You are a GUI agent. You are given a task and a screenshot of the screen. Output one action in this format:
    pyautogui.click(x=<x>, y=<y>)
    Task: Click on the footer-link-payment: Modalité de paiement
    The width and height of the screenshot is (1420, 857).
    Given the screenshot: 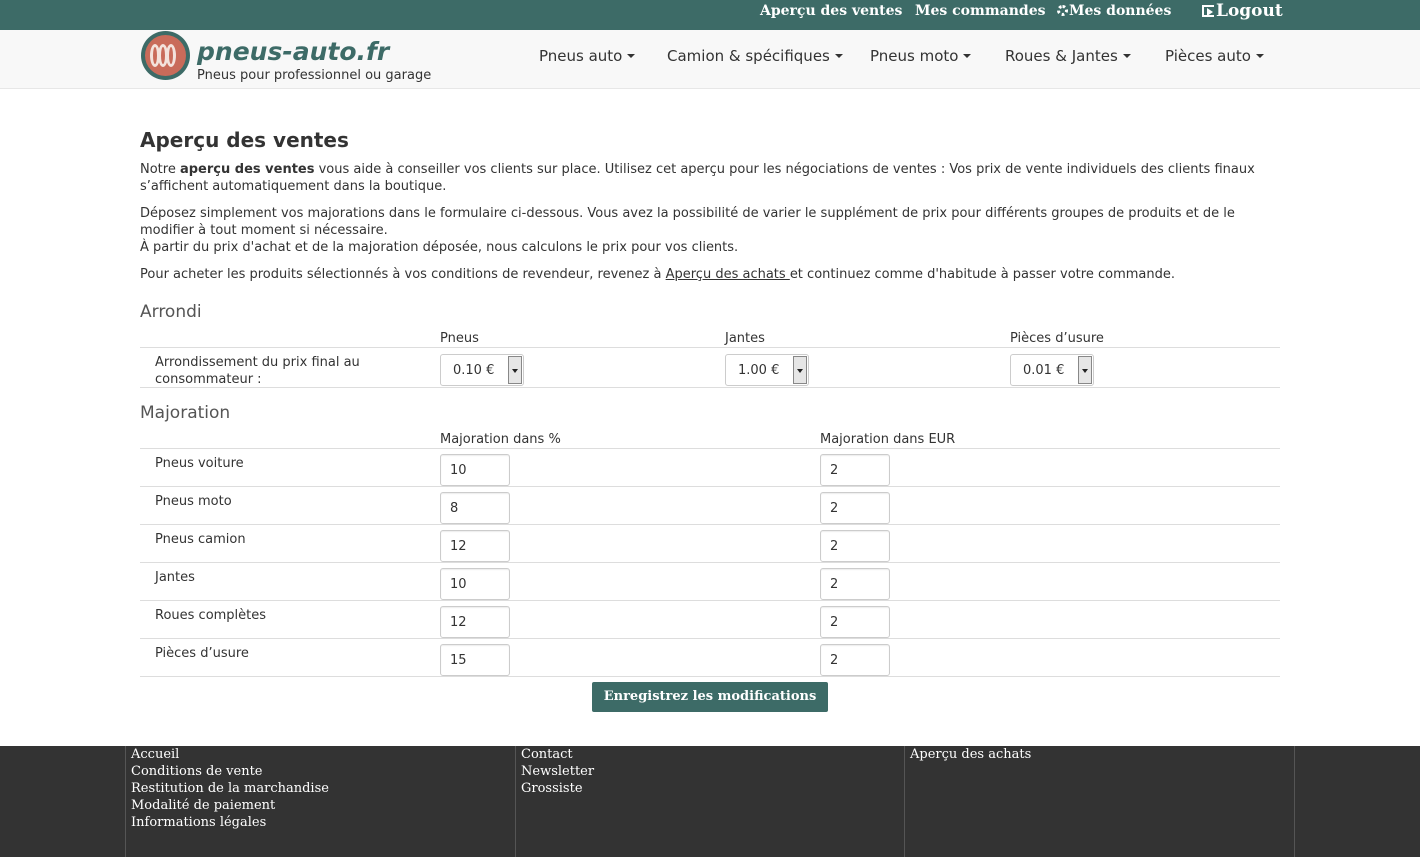 What is the action you would take?
    pyautogui.click(x=203, y=805)
    